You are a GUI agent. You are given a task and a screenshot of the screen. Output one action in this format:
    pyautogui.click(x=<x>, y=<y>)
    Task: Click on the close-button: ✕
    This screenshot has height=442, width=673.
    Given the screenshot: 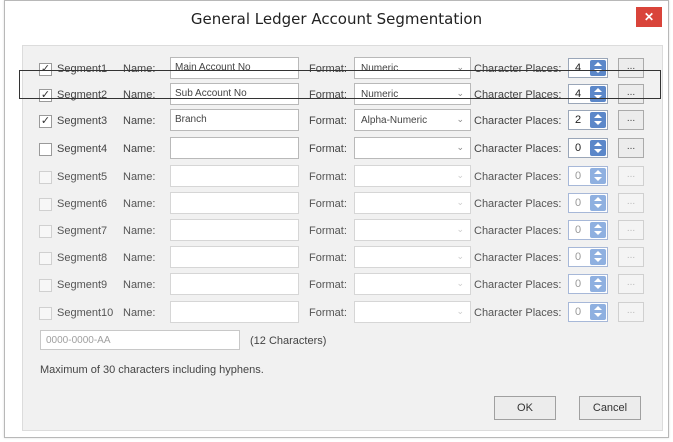 What is the action you would take?
    pyautogui.click(x=649, y=17)
    